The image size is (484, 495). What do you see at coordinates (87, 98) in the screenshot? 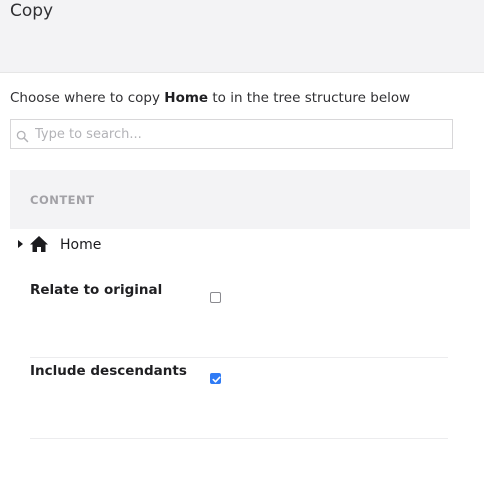
I see `intro-prefix: Choose where to copy` at bounding box center [87, 98].